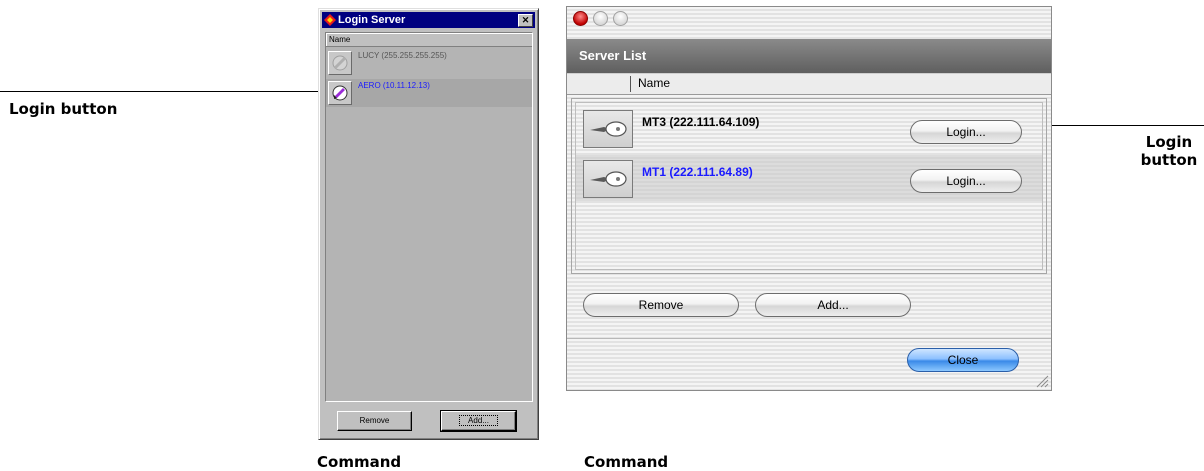 This screenshot has width=1204, height=471. I want to click on divider, so click(809, 338).